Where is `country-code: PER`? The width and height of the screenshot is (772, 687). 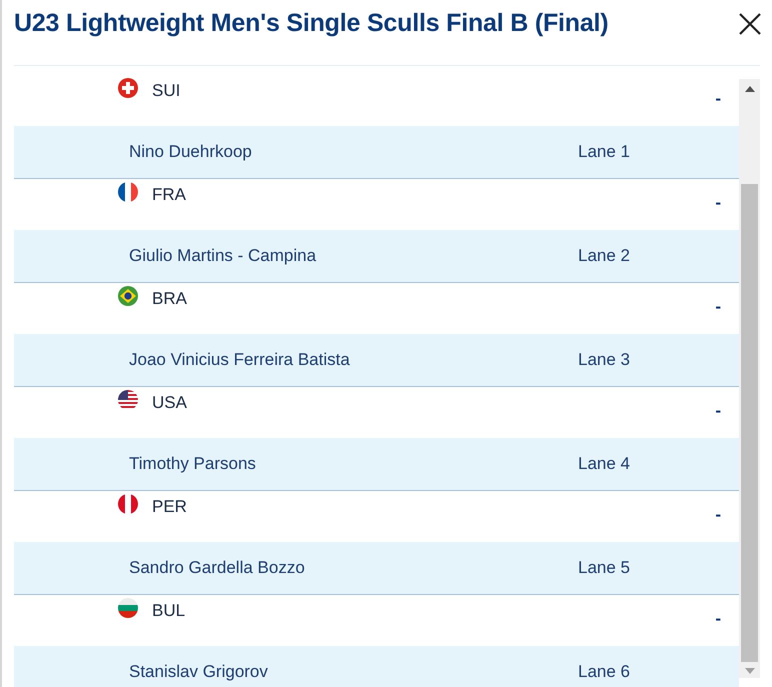 country-code: PER is located at coordinates (169, 507).